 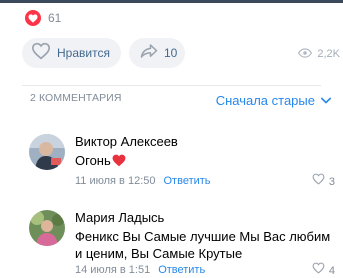 I want to click on comment-like-button: 4, so click(x=323, y=270).